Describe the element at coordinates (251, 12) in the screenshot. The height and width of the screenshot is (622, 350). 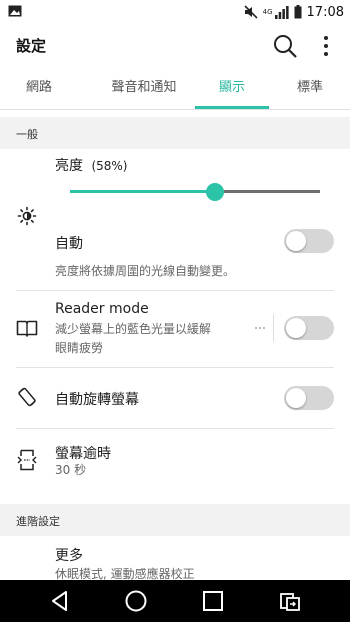
I see `mute-icon` at that location.